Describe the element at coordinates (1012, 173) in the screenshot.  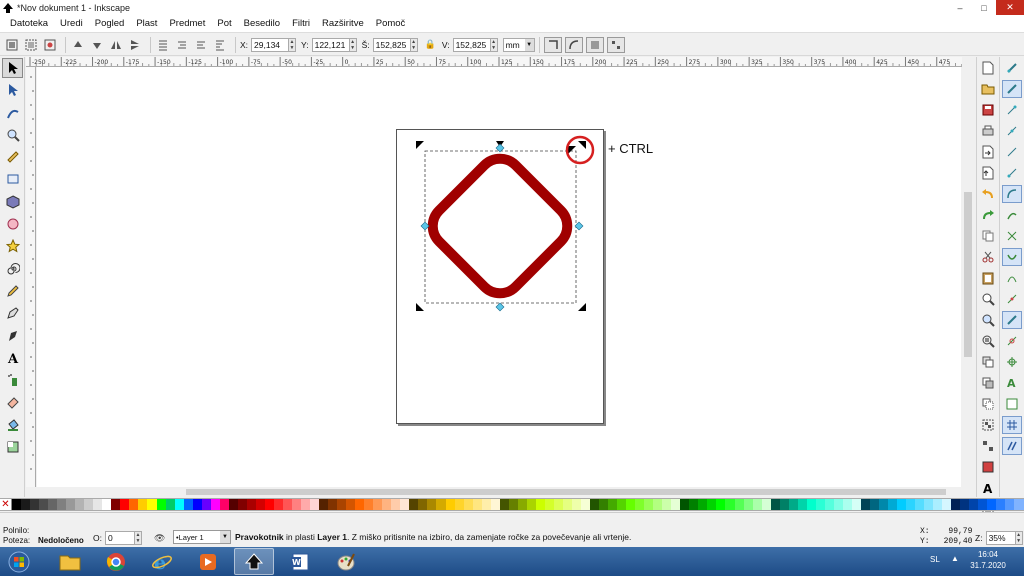
I see `snap-bbox-center-icon` at that location.